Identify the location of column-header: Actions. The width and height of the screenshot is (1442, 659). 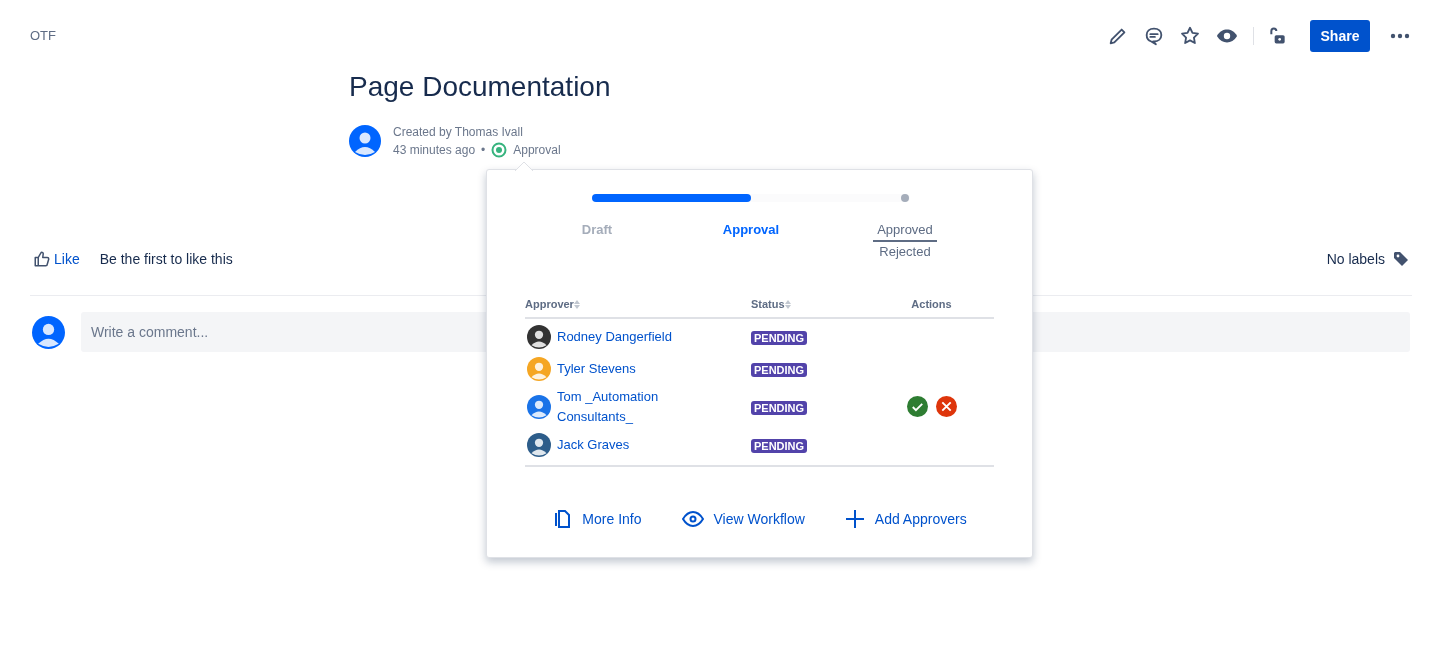
(931, 304).